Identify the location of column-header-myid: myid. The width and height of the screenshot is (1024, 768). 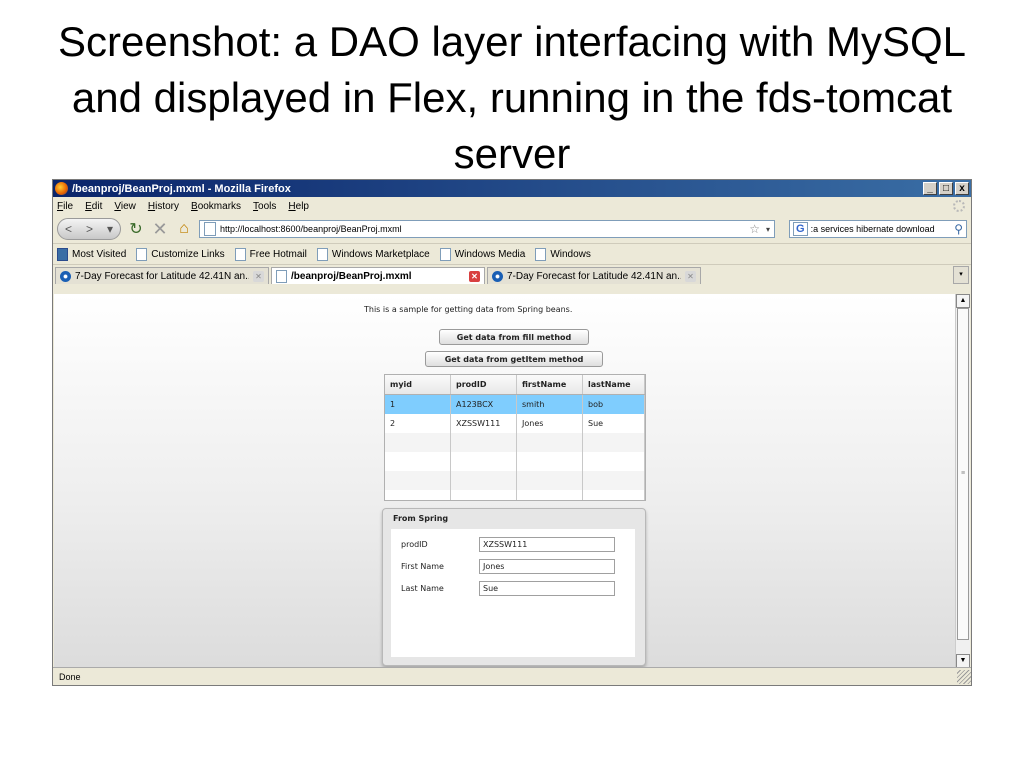
(418, 385).